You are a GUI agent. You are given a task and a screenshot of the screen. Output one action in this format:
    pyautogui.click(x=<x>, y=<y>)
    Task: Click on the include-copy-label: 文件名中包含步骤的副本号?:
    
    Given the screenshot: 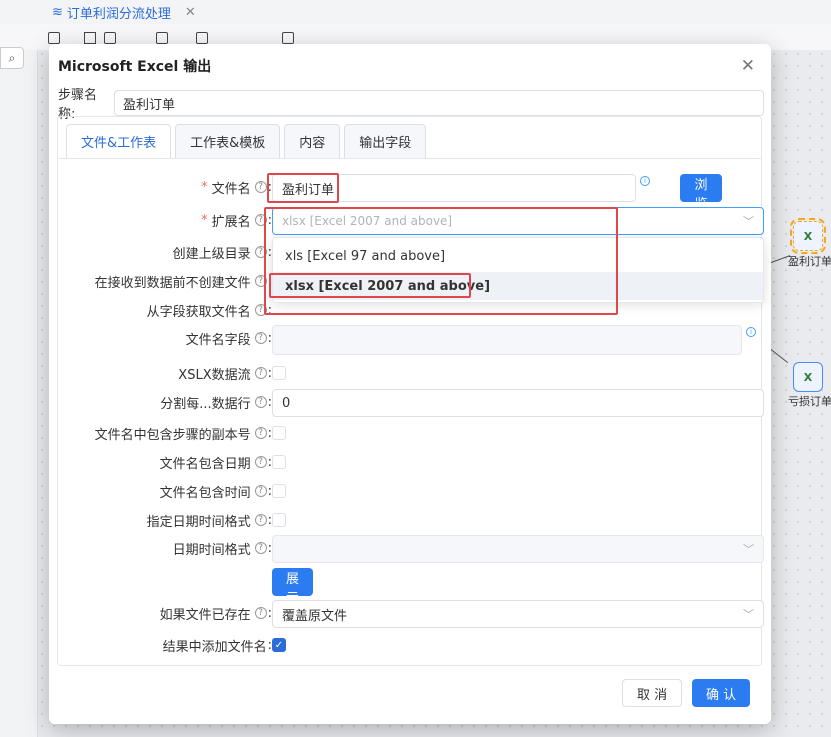 What is the action you would take?
    pyautogui.click(x=183, y=434)
    